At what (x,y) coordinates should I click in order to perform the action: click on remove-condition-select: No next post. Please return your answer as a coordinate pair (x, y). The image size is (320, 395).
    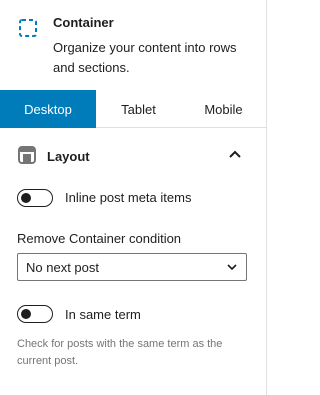
    Looking at the image, I should click on (132, 267).